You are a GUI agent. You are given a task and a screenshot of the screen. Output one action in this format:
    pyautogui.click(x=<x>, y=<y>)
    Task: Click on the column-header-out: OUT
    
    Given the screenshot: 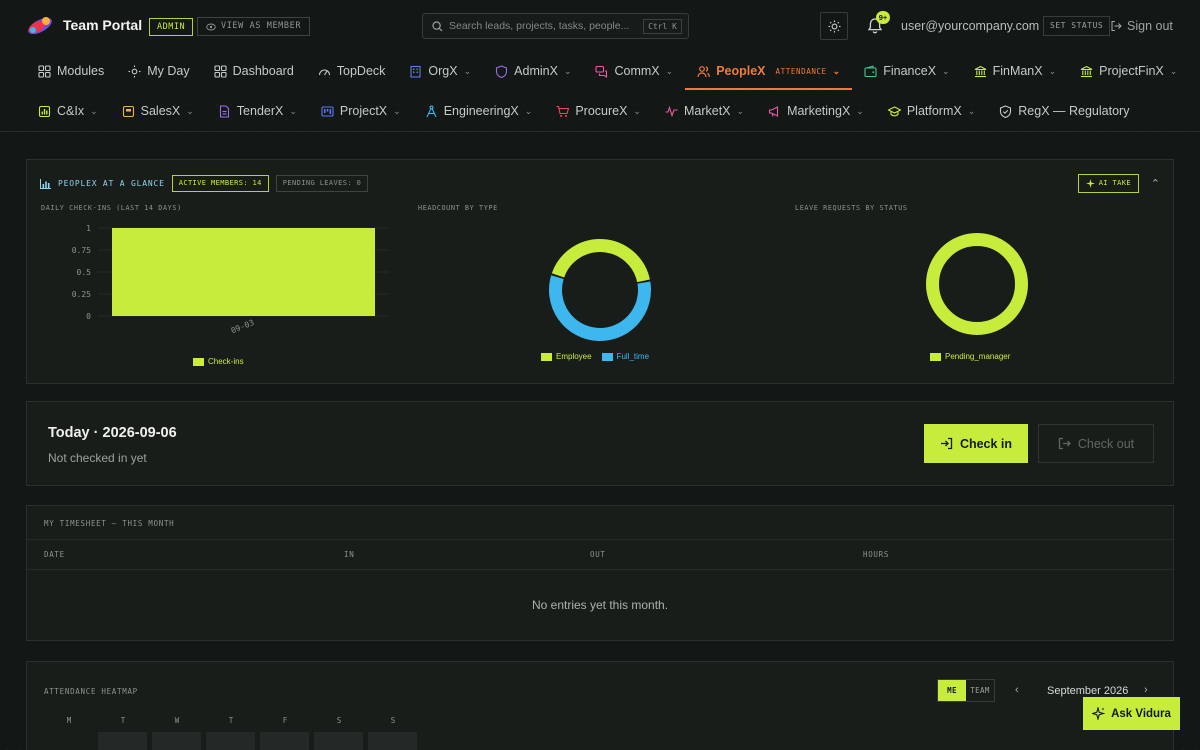 What is the action you would take?
    pyautogui.click(x=598, y=554)
    